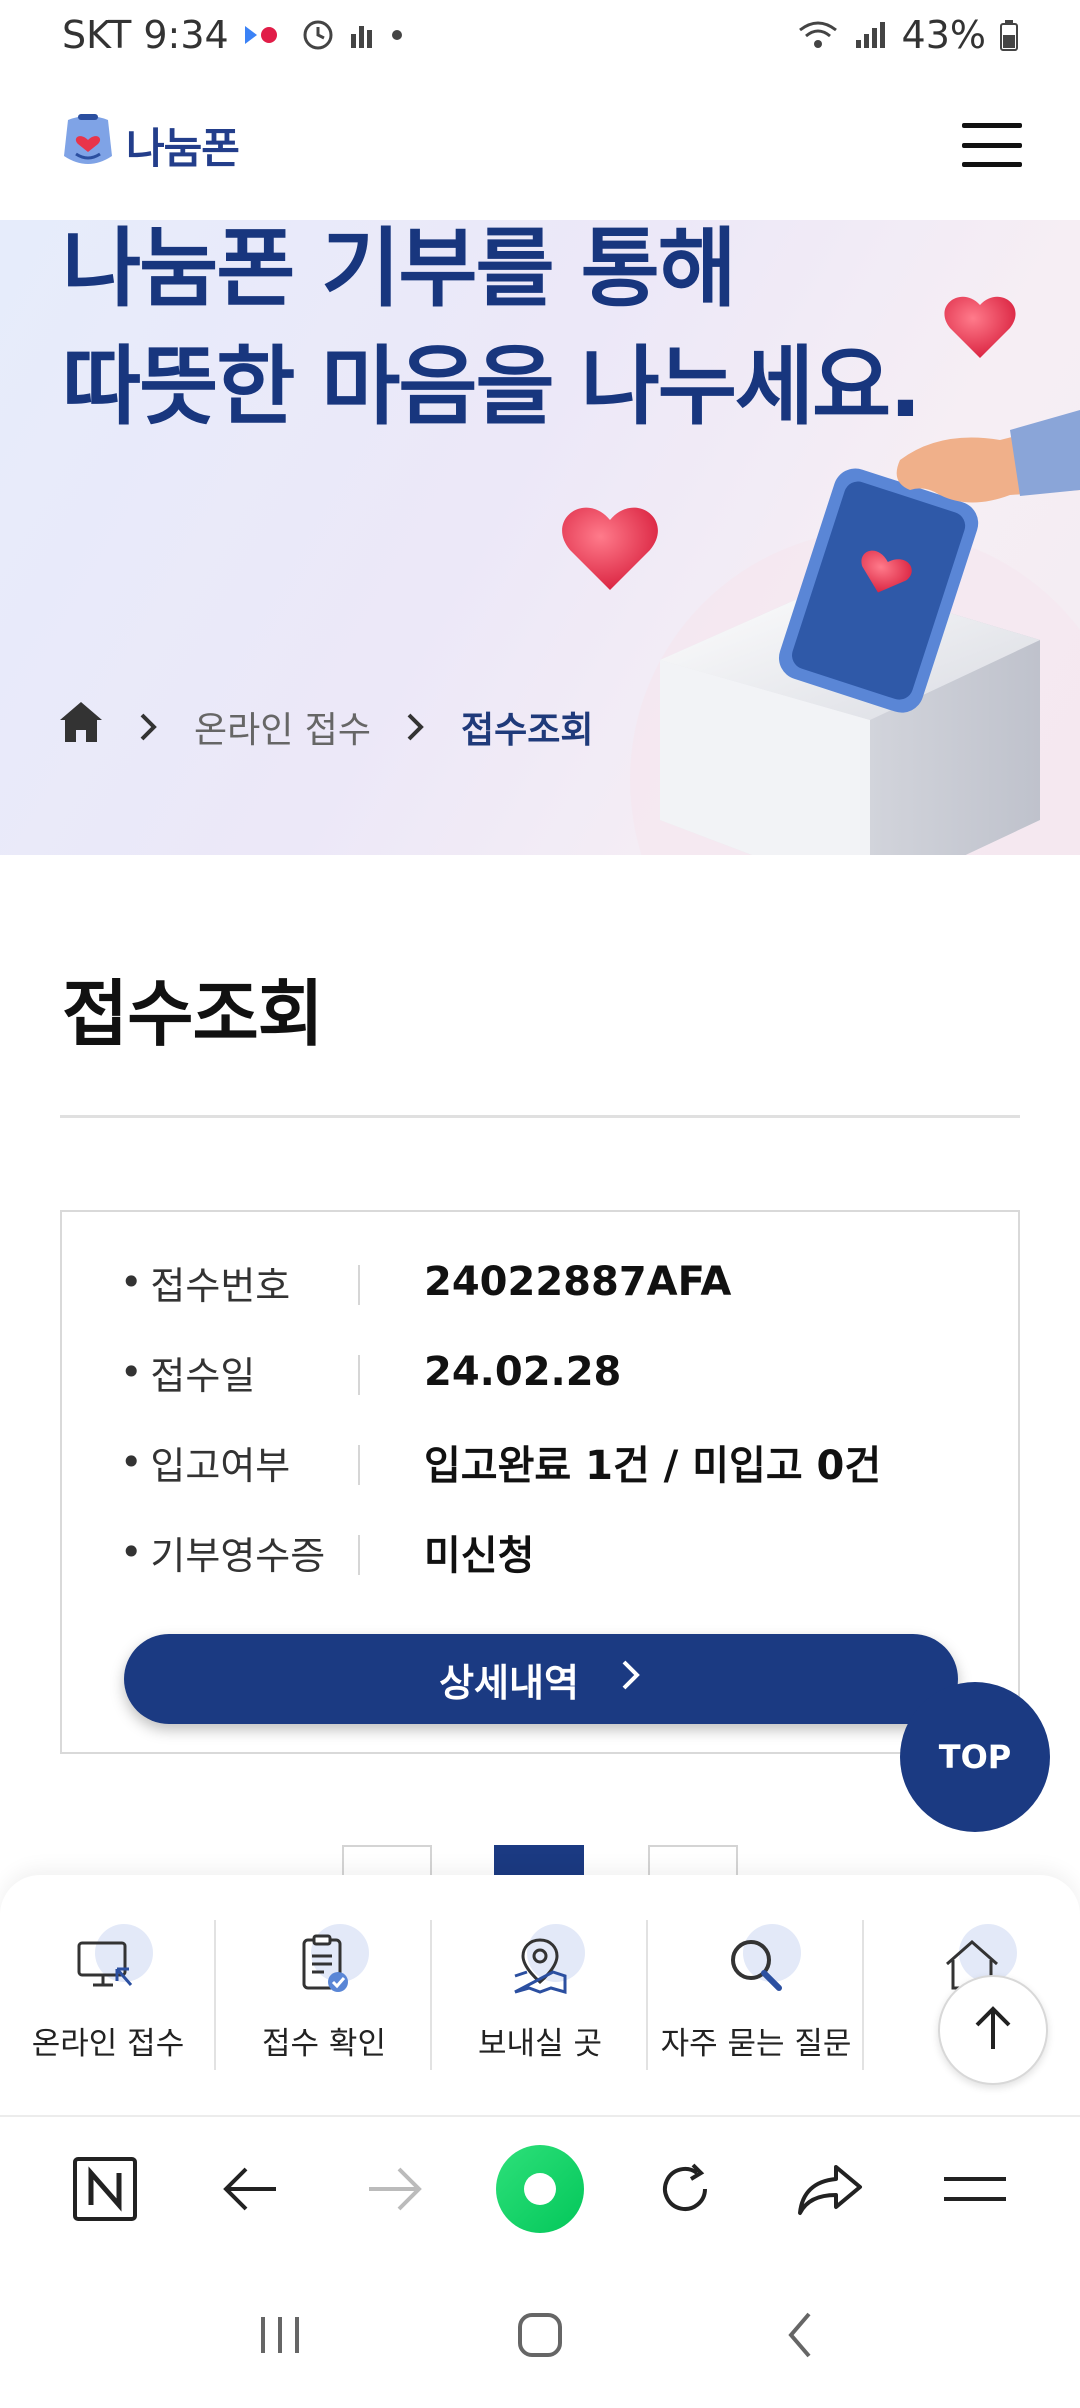 The width and height of the screenshot is (1080, 2408). What do you see at coordinates (88, 145) in the screenshot?
I see `logo-heart-phone-icon` at bounding box center [88, 145].